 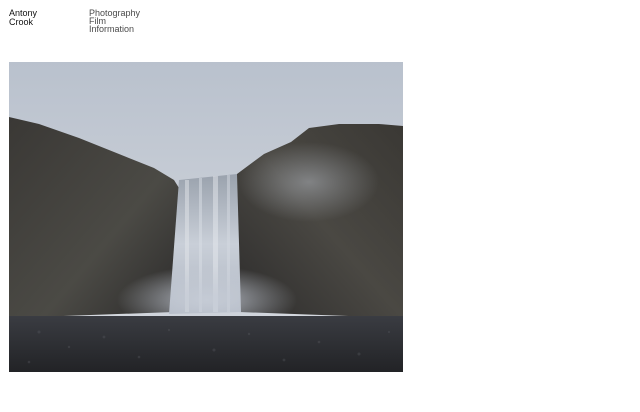 I want to click on site-title-line-2: Crook, so click(x=21, y=22).